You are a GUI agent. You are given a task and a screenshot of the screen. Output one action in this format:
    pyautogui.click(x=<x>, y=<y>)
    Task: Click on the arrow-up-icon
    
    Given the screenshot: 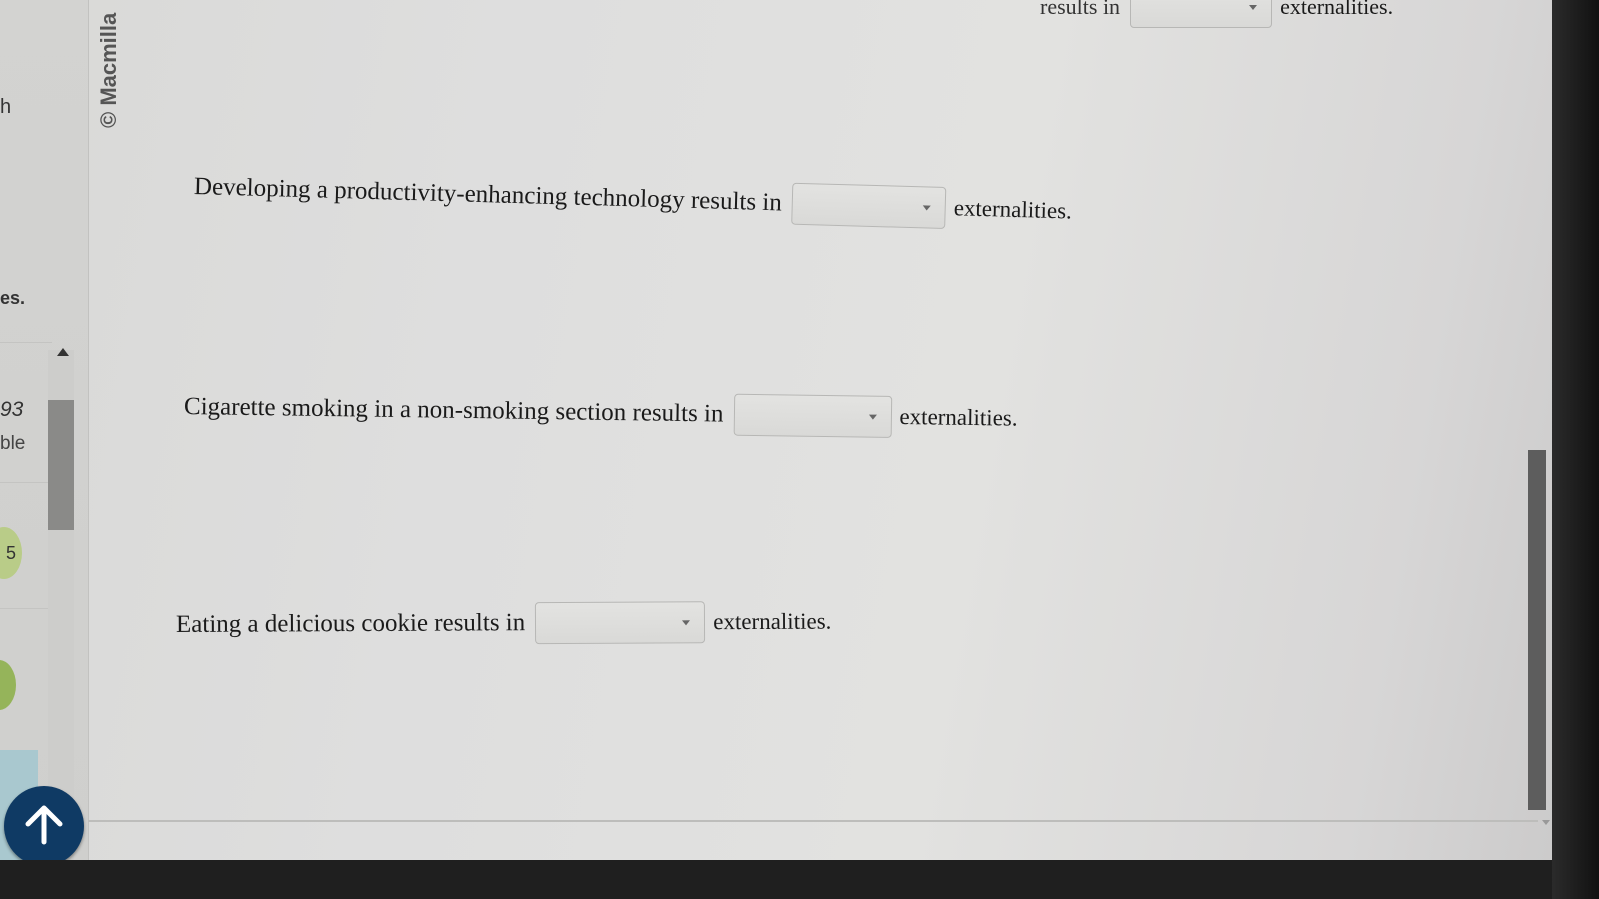 What is the action you would take?
    pyautogui.click(x=44, y=825)
    